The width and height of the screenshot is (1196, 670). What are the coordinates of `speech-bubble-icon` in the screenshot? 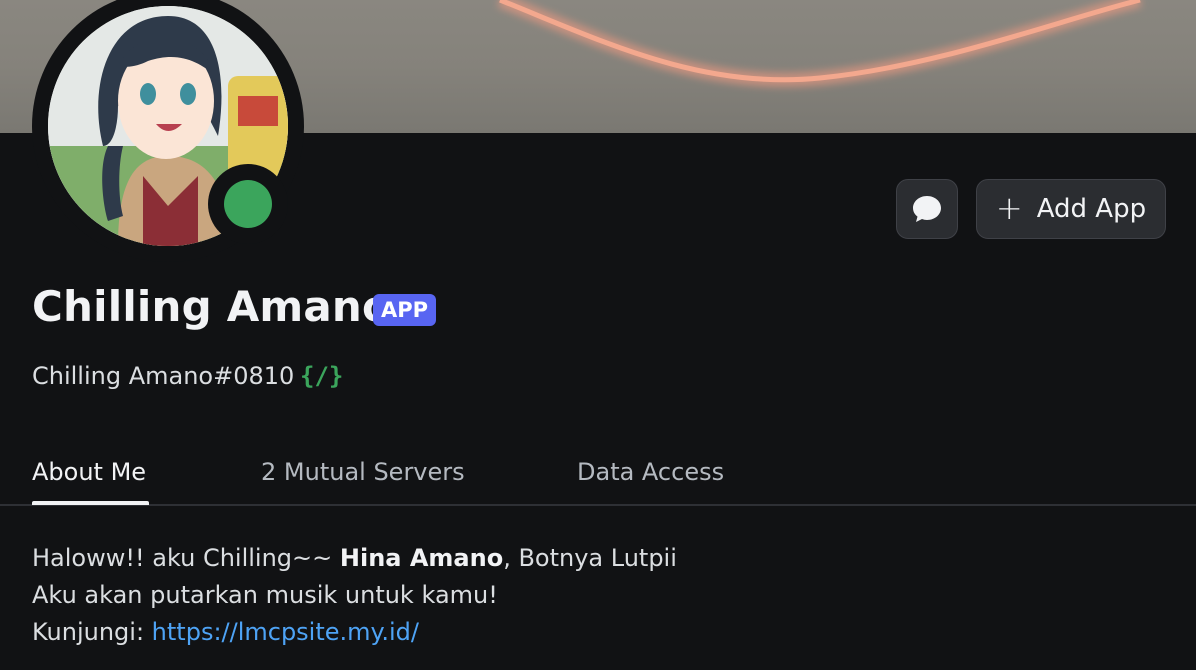 It's located at (927, 209).